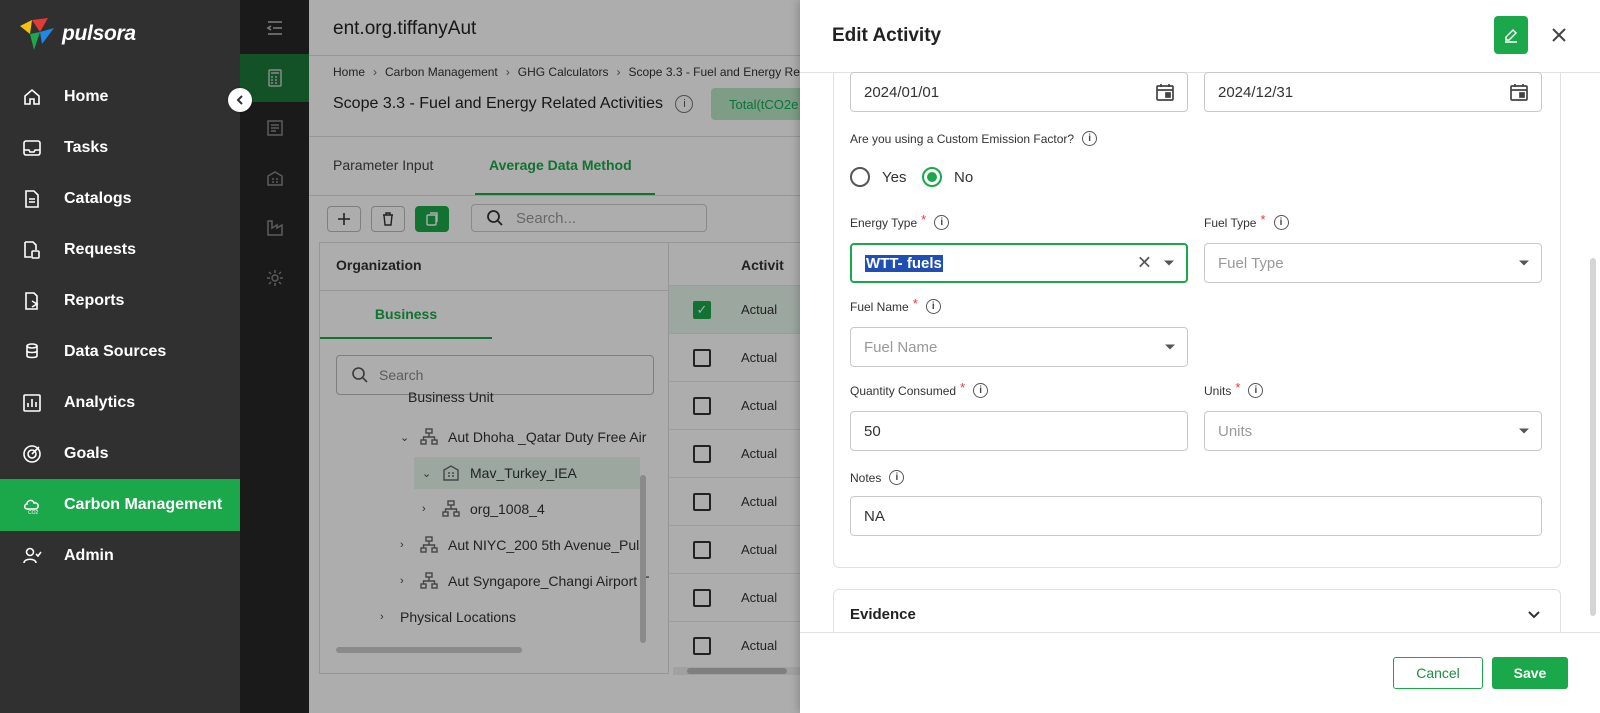 Image resolution: width=1600 pixels, height=713 pixels. Describe the element at coordinates (31, 507) in the screenshot. I see `co2-cloud-icon: CO2` at that location.